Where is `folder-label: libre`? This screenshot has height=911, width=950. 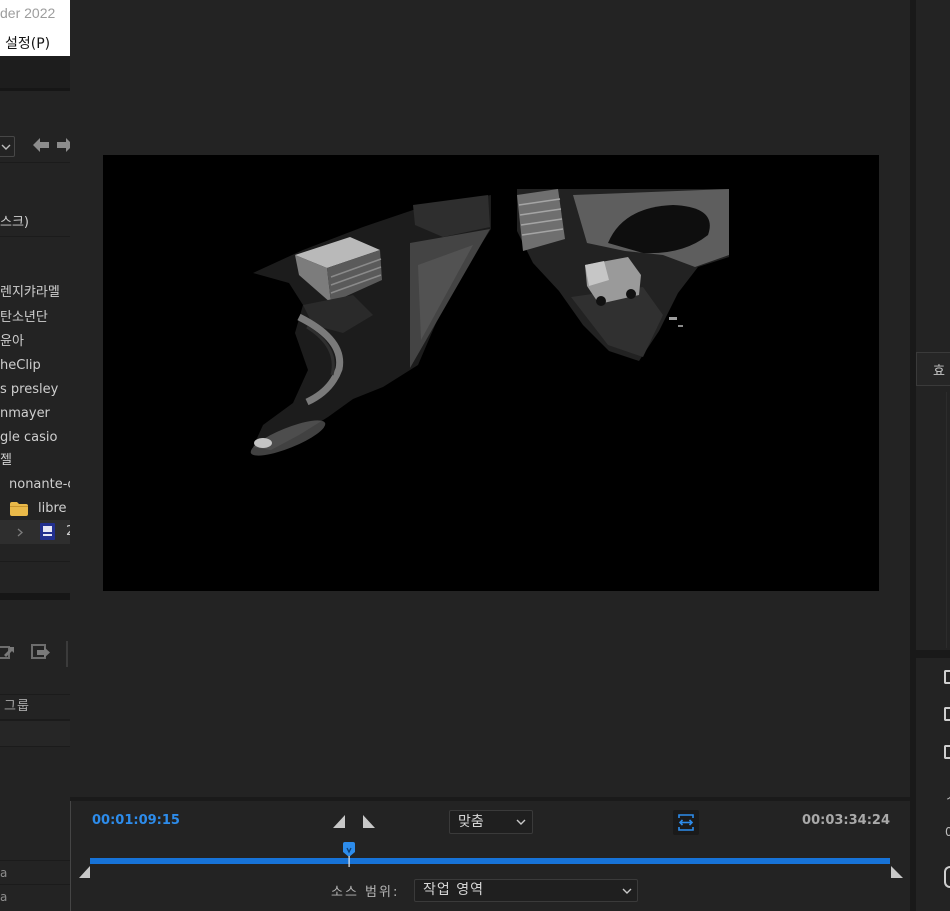 folder-label: libre is located at coordinates (52, 508).